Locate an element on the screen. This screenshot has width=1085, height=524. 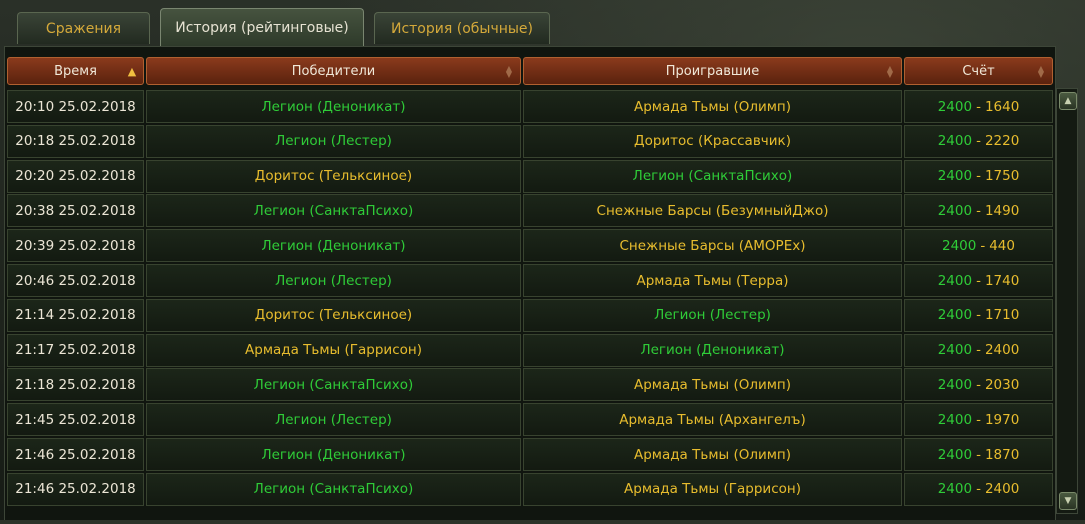
loser-text: Легион (Лестер) is located at coordinates (712, 315).